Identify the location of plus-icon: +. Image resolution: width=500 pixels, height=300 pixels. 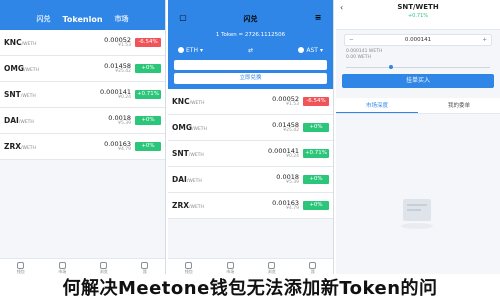
(484, 40).